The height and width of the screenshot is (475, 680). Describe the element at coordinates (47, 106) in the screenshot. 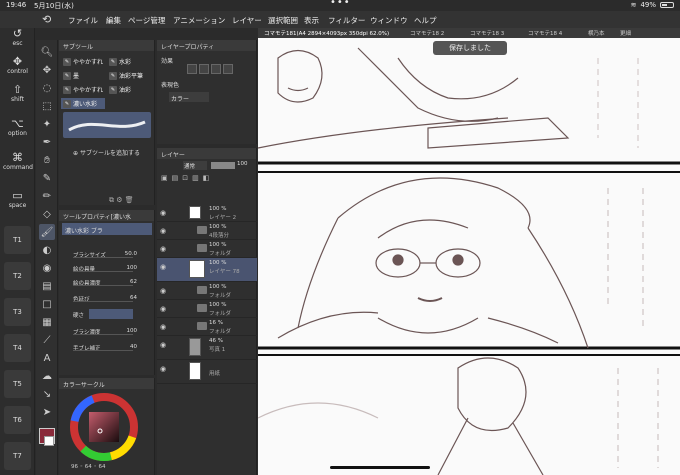

I see `select-icon: ⬚` at that location.